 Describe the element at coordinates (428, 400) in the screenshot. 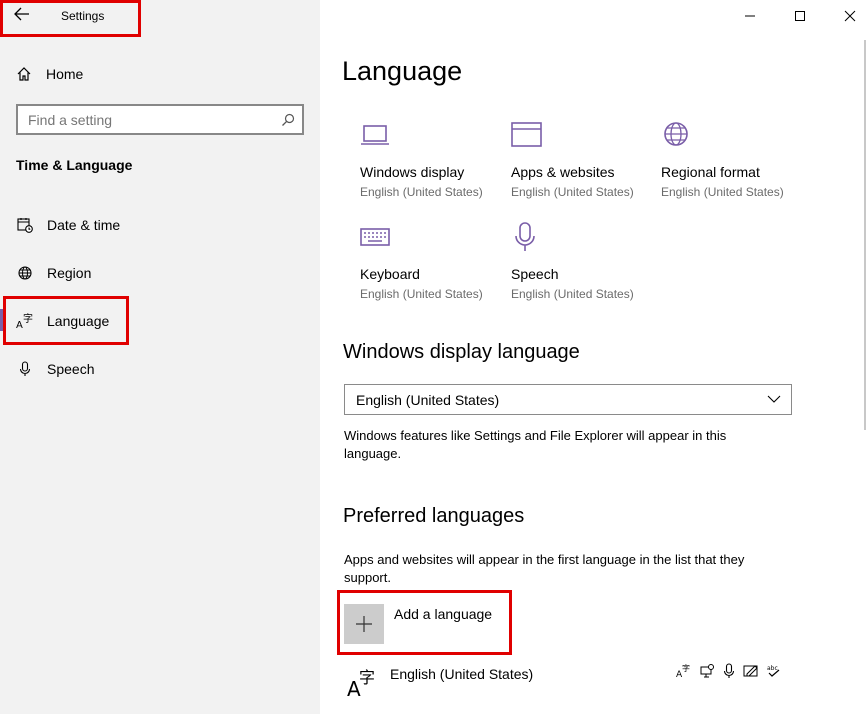

I see `dropdown-value: English (United States)` at that location.